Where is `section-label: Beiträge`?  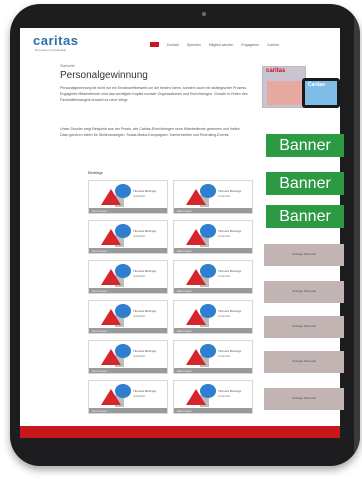 section-label: Beiträge is located at coordinates (95, 172).